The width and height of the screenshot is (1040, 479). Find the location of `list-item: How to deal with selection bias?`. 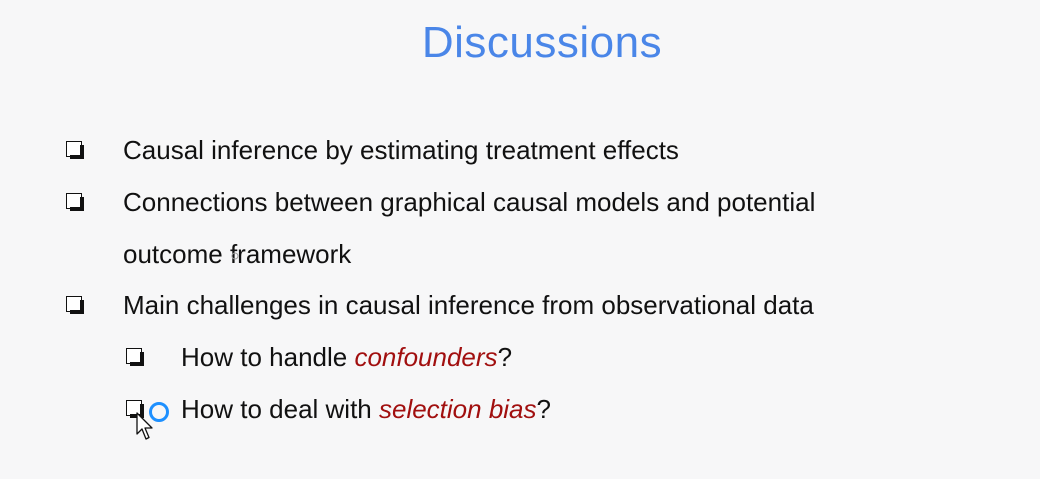

list-item: How to deal with selection bias? is located at coordinates (338, 409).